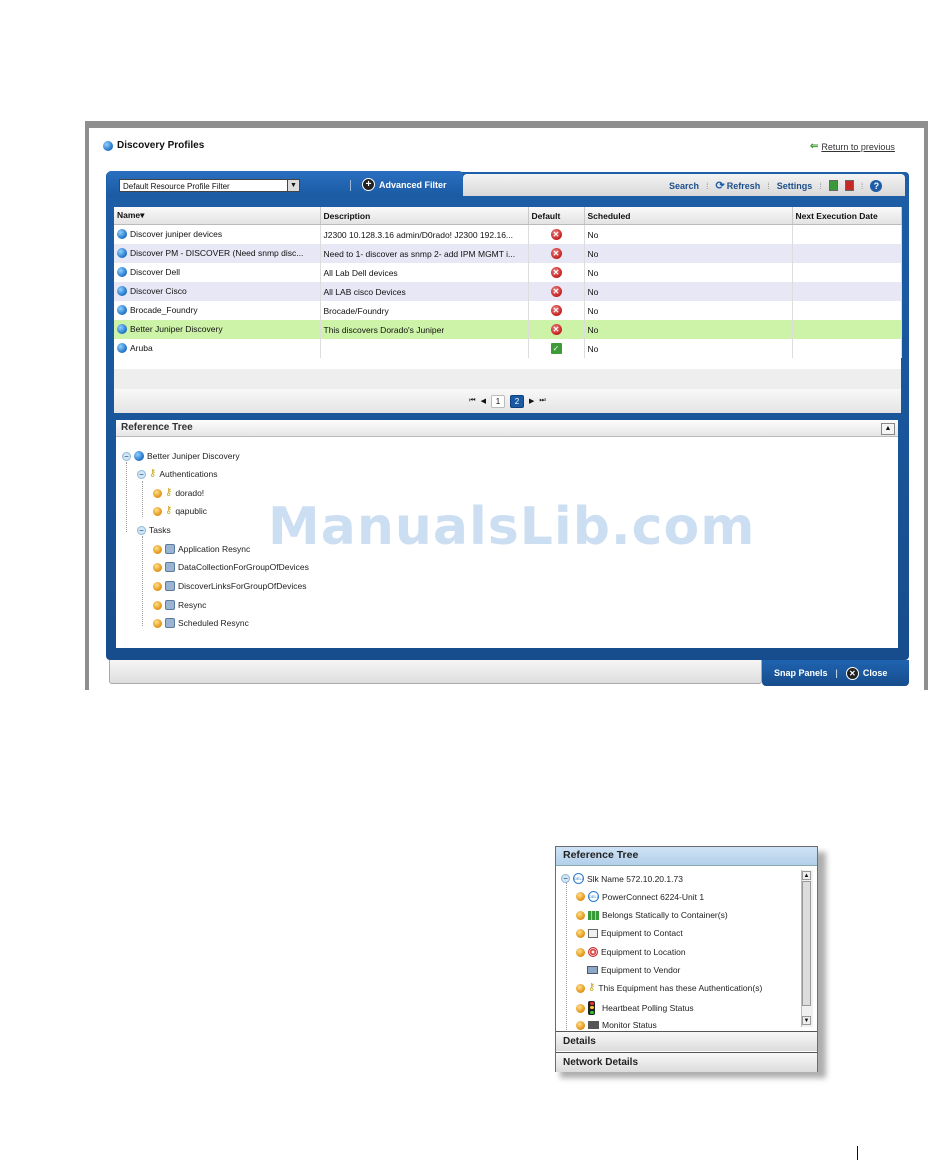  I want to click on table-row: Discover Cisco All LAB cisco Devices ✕ No, so click(508, 291).